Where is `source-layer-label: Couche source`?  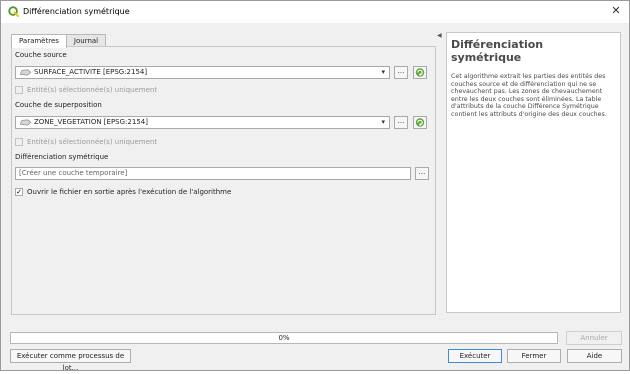
source-layer-label: Couche source is located at coordinates (41, 55).